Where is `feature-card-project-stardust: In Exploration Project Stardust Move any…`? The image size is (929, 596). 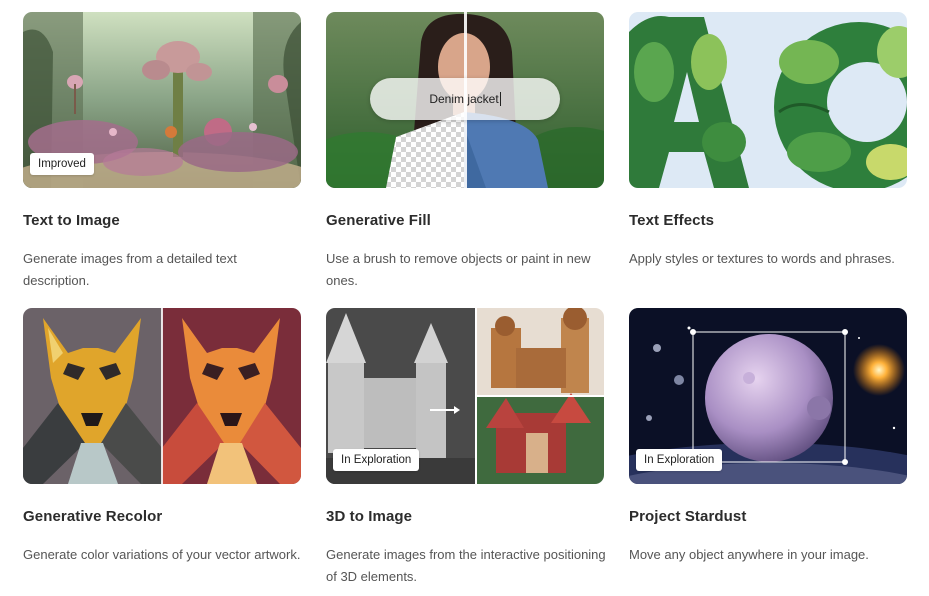 feature-card-project-stardust: In Exploration Project Stardust Move any… is located at coordinates (768, 435).